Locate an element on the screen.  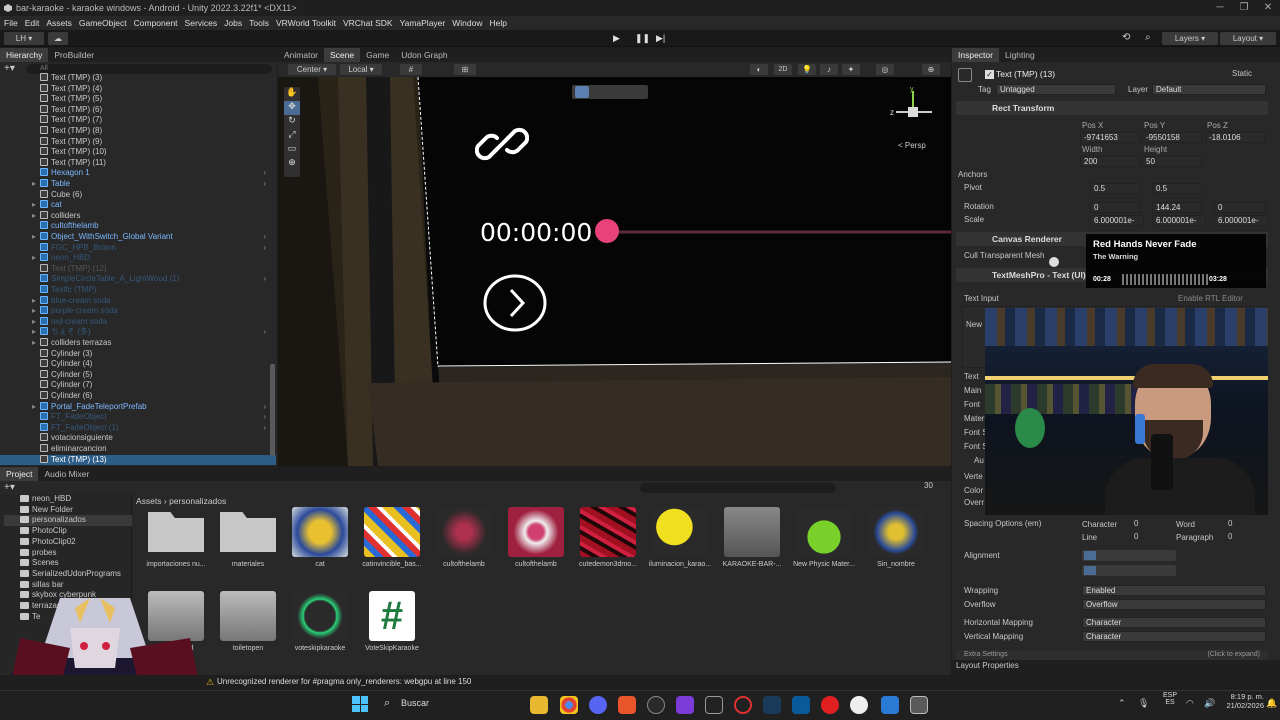
asset-item: toiletopen is located at coordinates (248, 621).